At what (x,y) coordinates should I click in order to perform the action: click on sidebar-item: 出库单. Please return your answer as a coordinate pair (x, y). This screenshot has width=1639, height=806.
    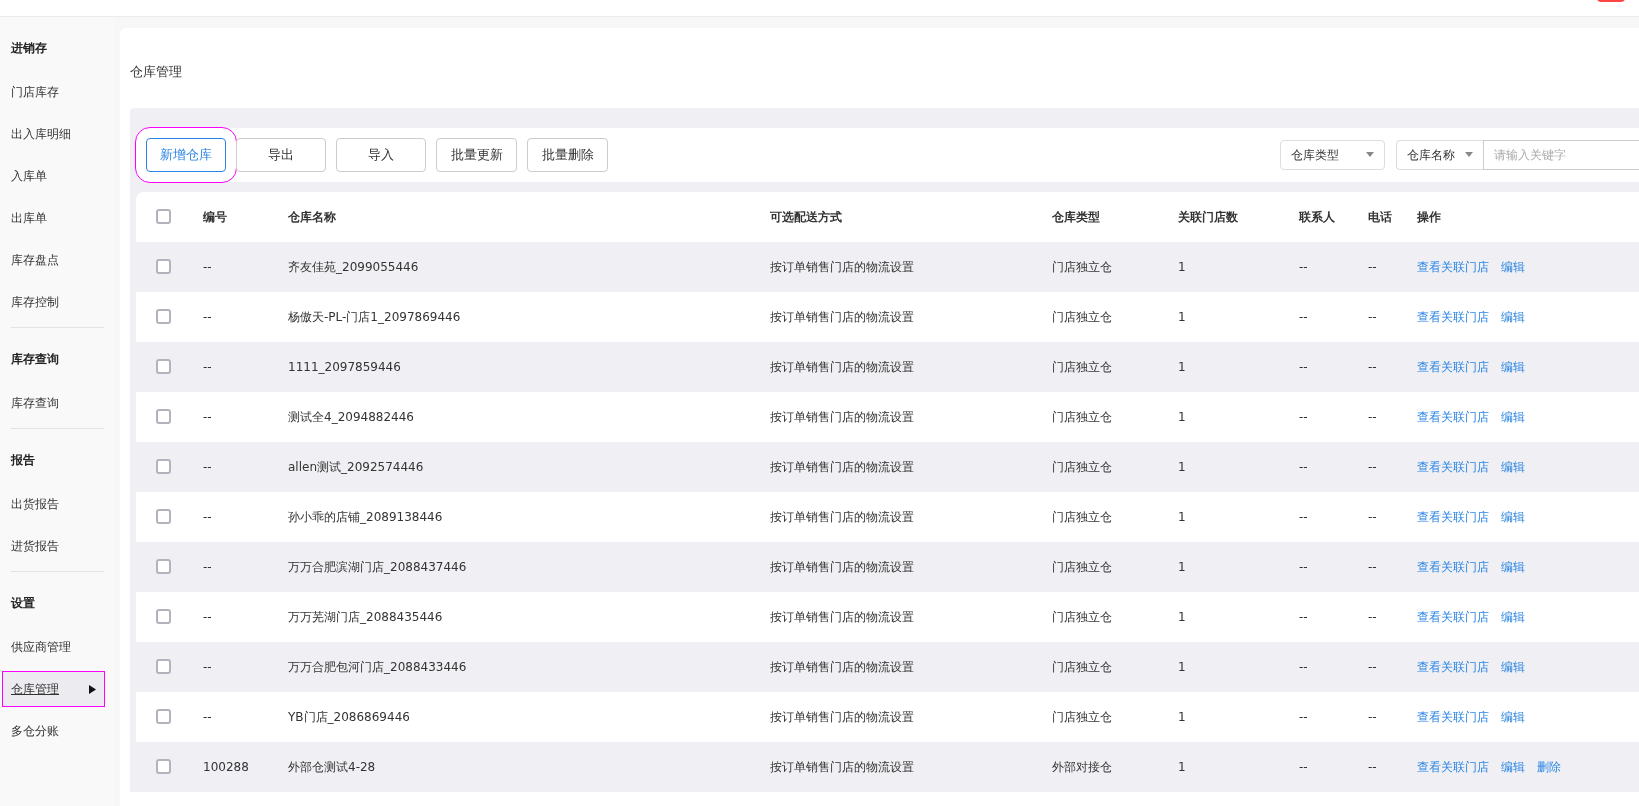
    Looking at the image, I should click on (53, 218).